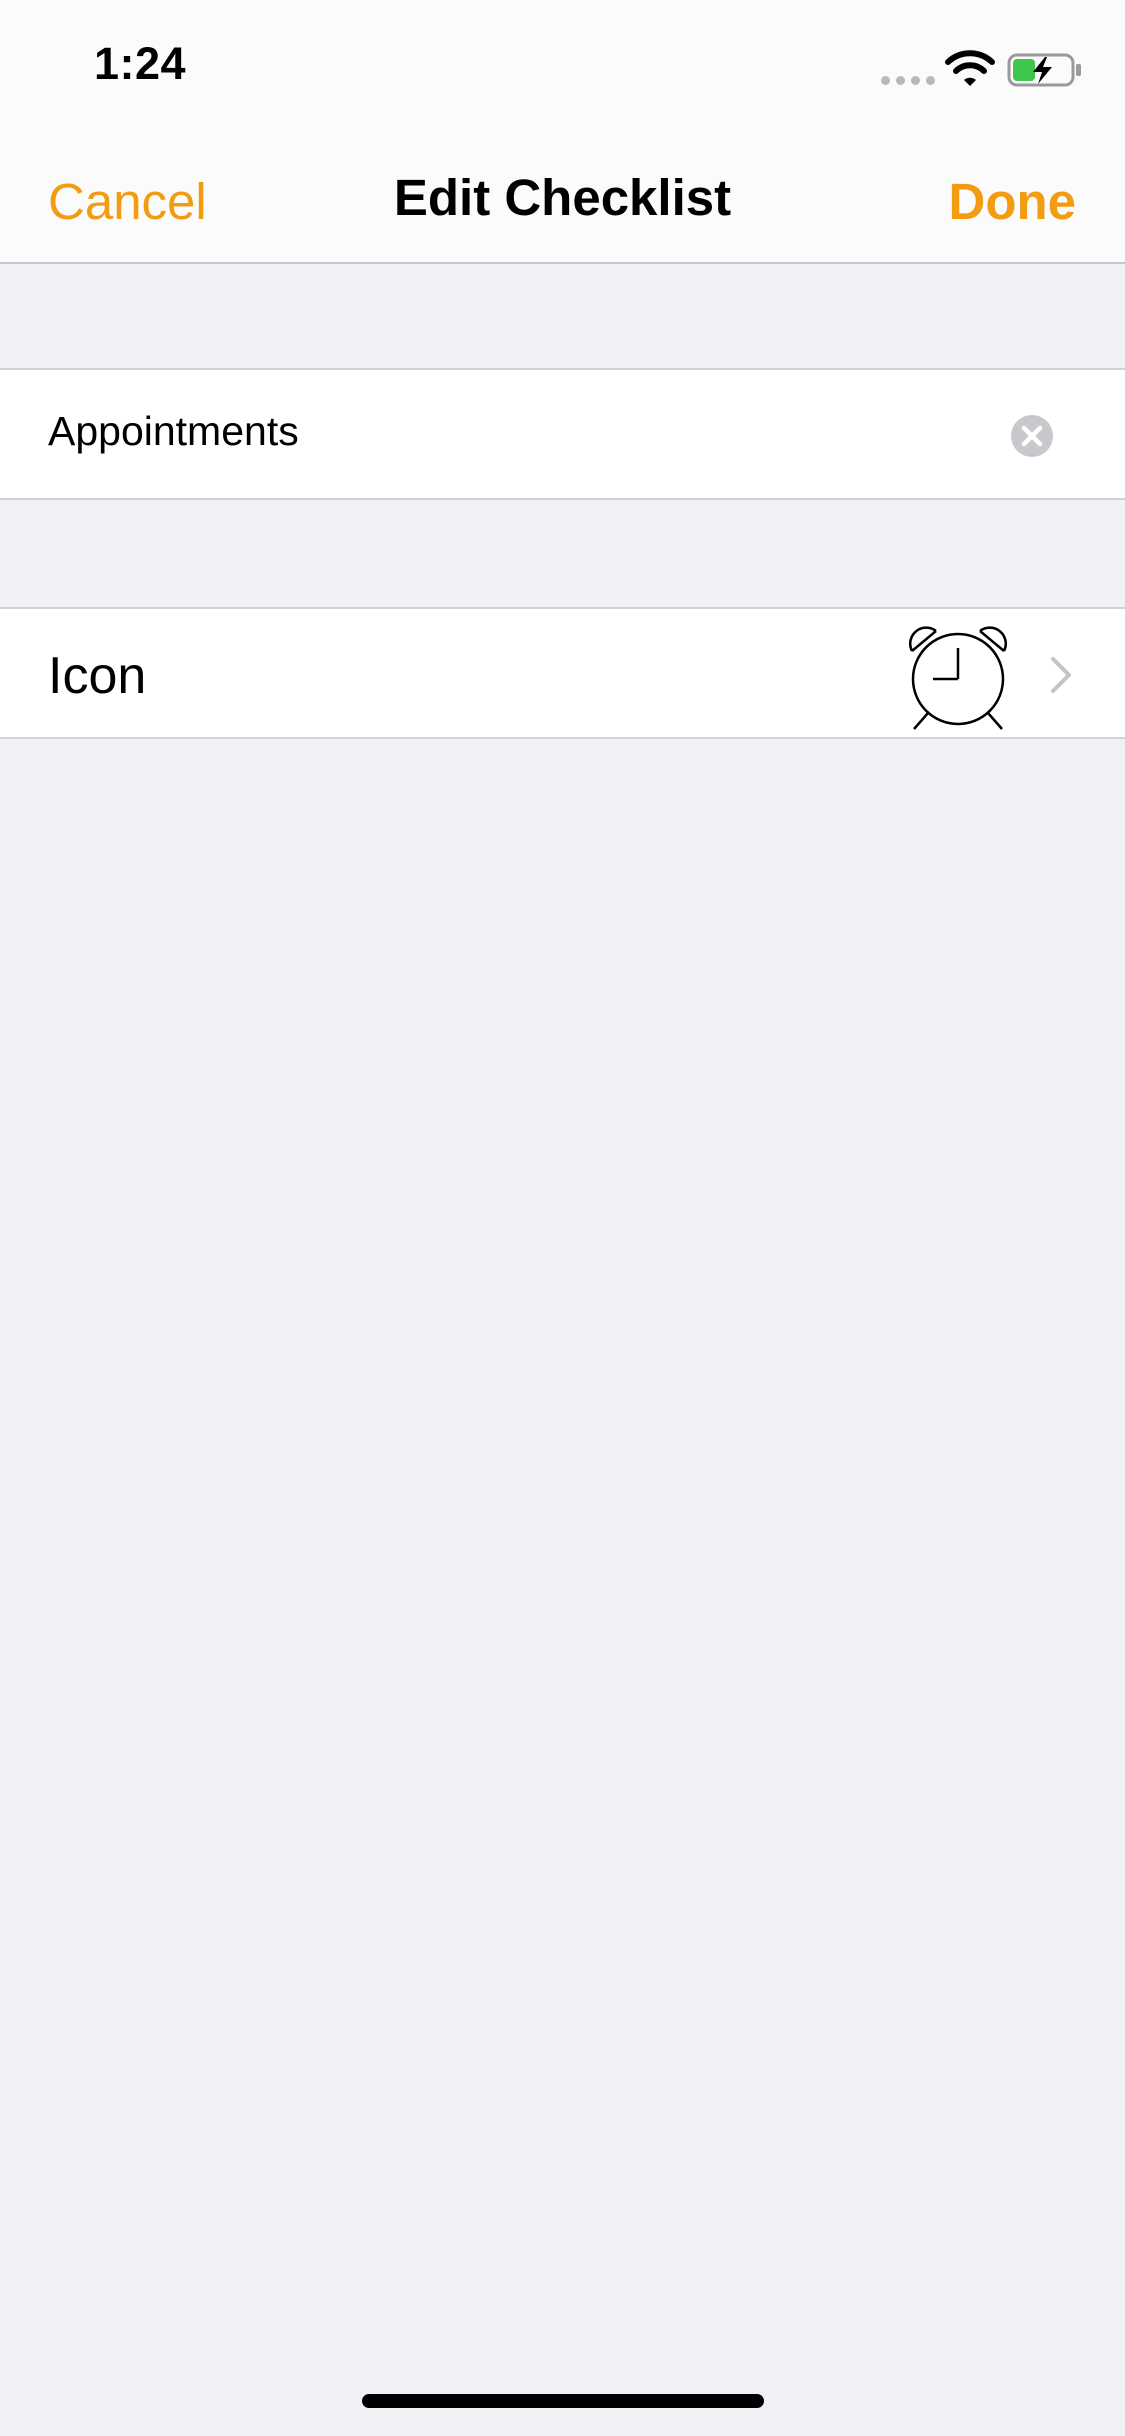 The height and width of the screenshot is (2436, 1125). Describe the element at coordinates (958, 678) in the screenshot. I see `alarm-clock-icon` at that location.